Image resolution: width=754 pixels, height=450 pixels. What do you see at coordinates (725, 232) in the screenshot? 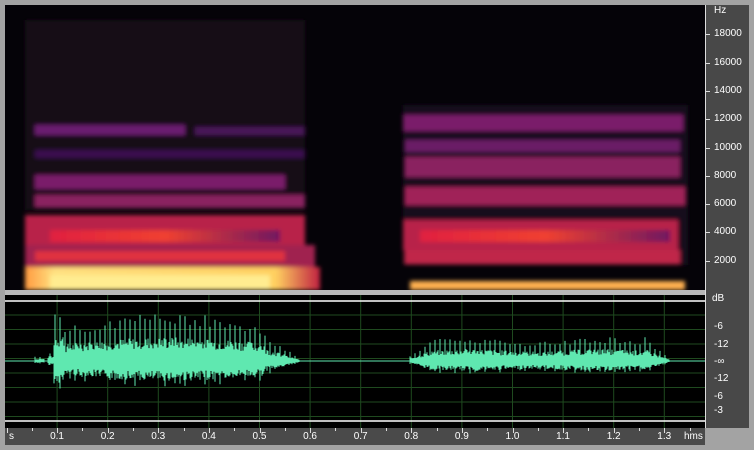
I see `frequency-tick-label: 4000` at bounding box center [725, 232].